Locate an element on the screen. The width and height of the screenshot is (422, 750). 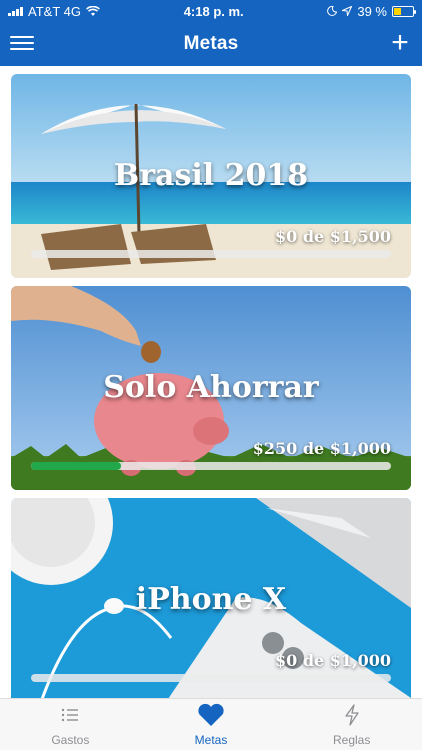
tab-reglas: Reglas is located at coordinates (351, 724).